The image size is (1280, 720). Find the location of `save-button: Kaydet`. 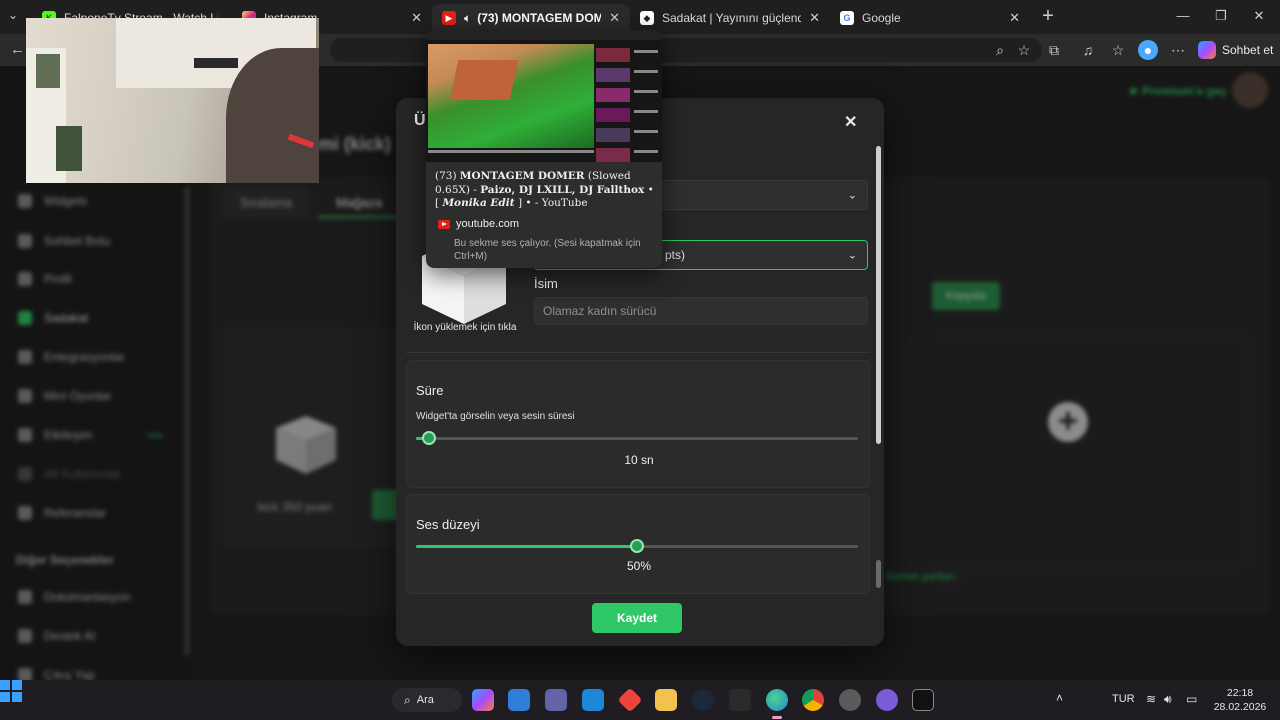

save-button: Kaydet is located at coordinates (637, 618).